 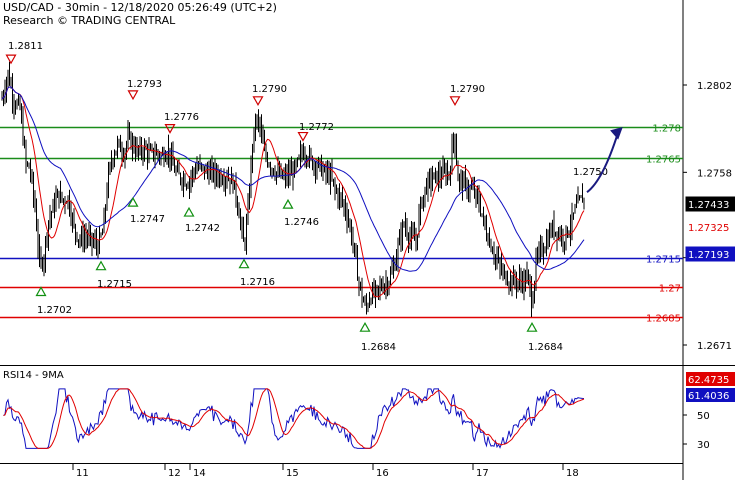 I want to click on price-tag-label: 1.27433, so click(x=708, y=205).